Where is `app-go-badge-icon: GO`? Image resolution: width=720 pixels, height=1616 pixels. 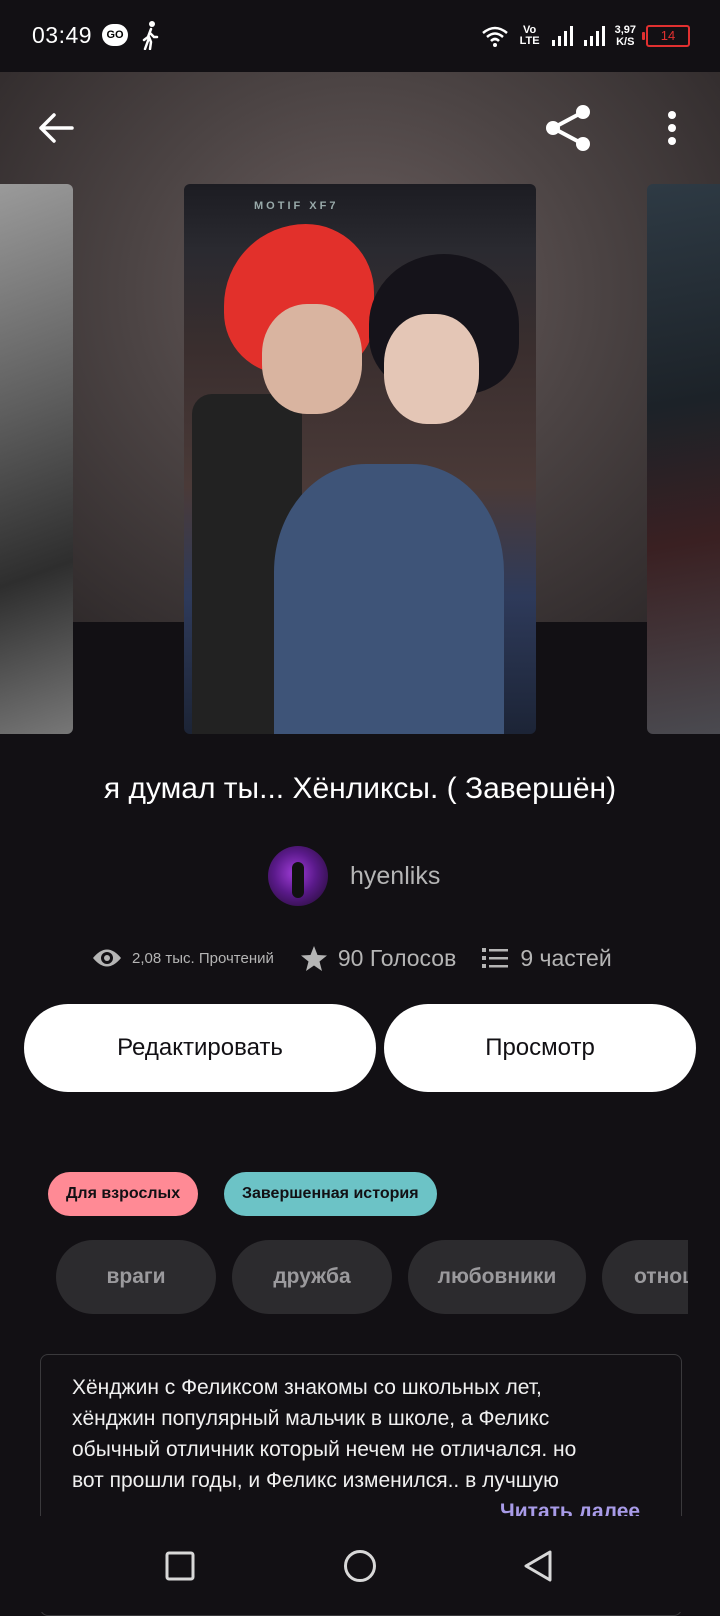
app-go-badge-icon: GO is located at coordinates (115, 35).